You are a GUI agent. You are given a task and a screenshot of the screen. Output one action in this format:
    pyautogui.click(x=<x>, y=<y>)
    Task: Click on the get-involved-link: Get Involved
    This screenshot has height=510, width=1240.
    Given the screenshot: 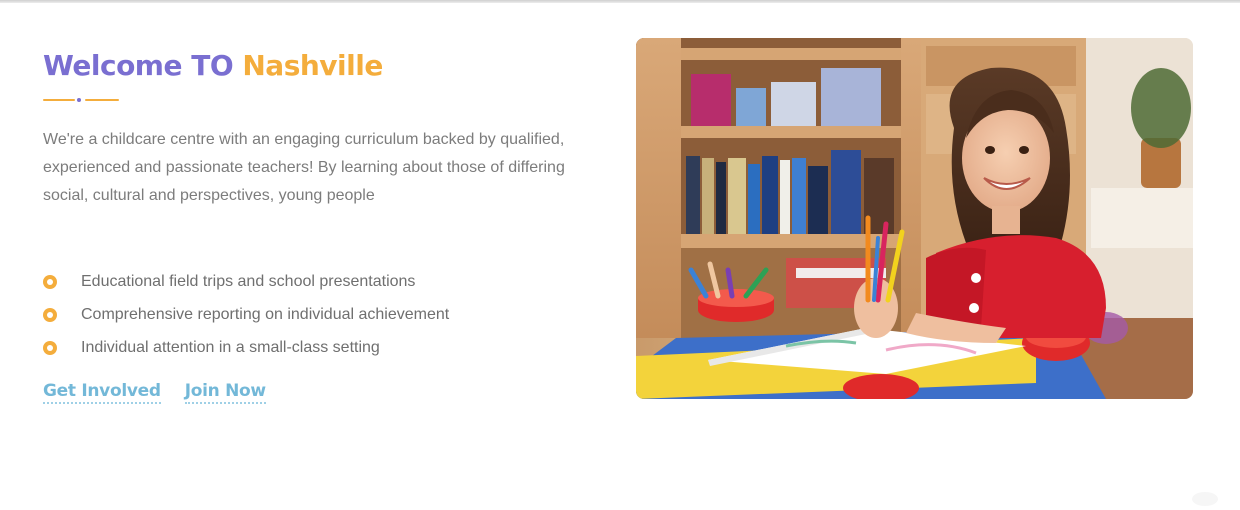 What is the action you would take?
    pyautogui.click(x=102, y=392)
    